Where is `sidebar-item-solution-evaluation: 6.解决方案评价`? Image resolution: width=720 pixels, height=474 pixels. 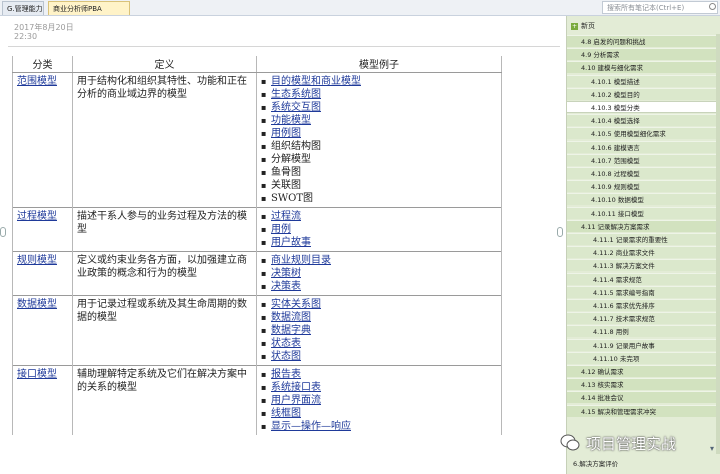 sidebar-item-solution-evaluation: 6.解决方案评价 is located at coordinates (643, 464).